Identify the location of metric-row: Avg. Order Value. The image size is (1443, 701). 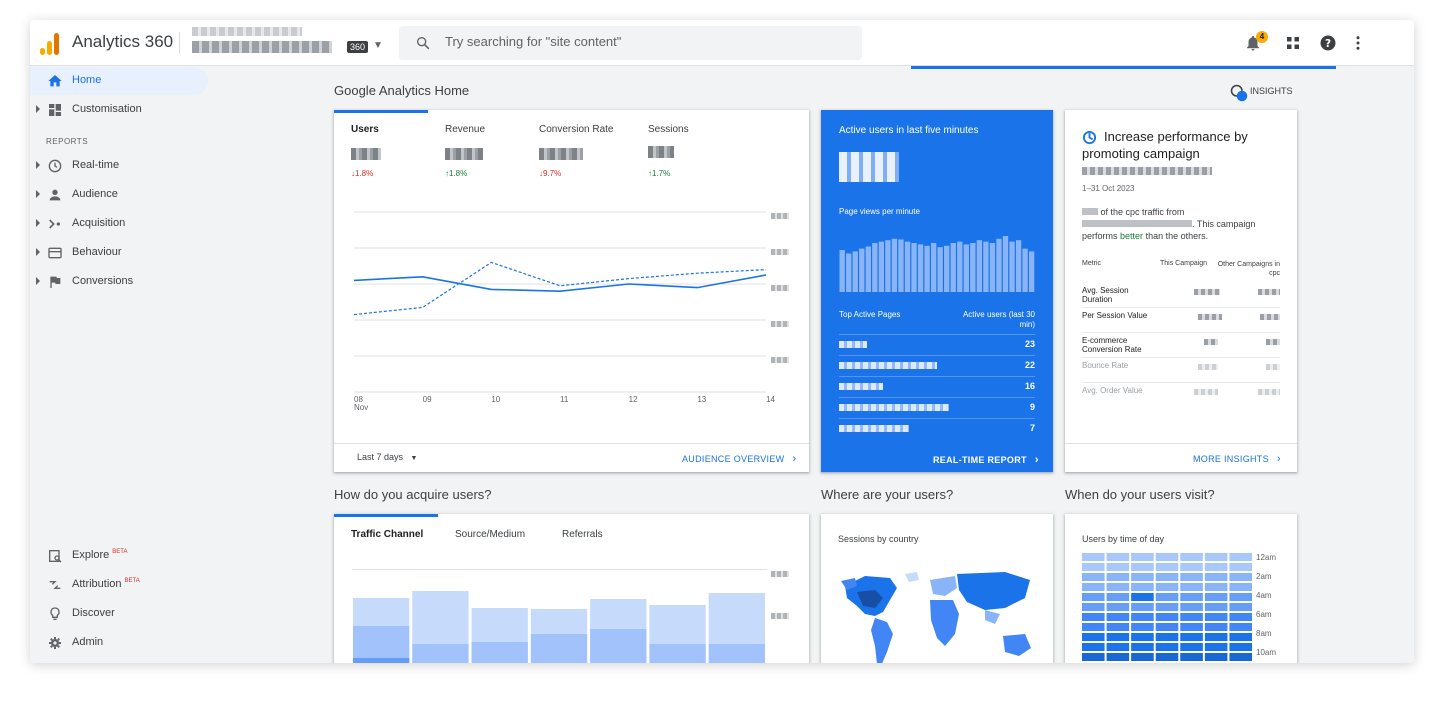
(1181, 395).